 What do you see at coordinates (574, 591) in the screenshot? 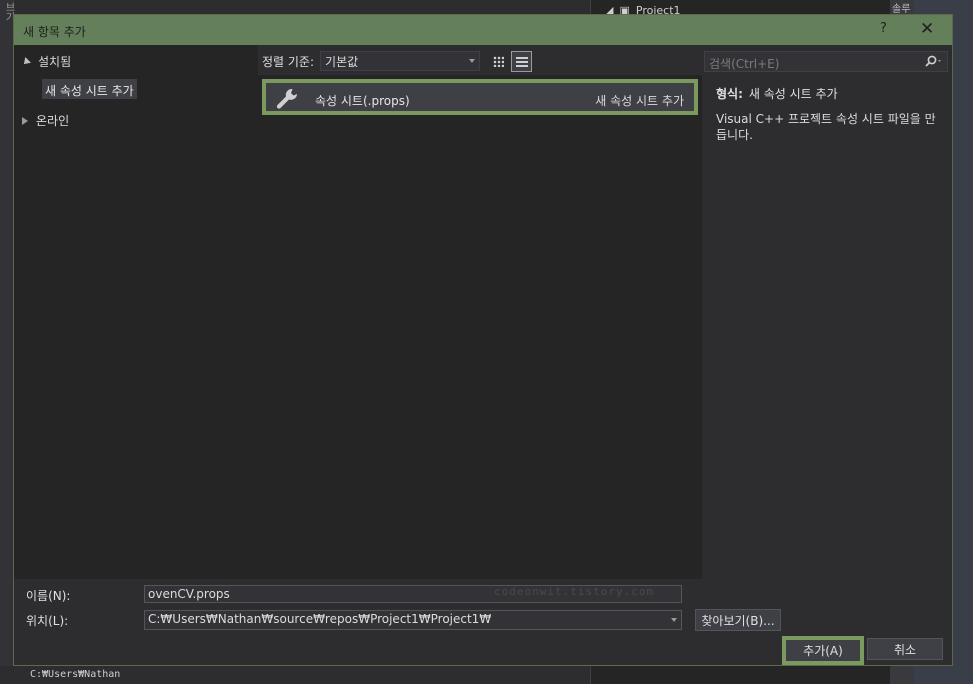
I see `watermark-text: codeonwit.tistory.com` at bounding box center [574, 591].